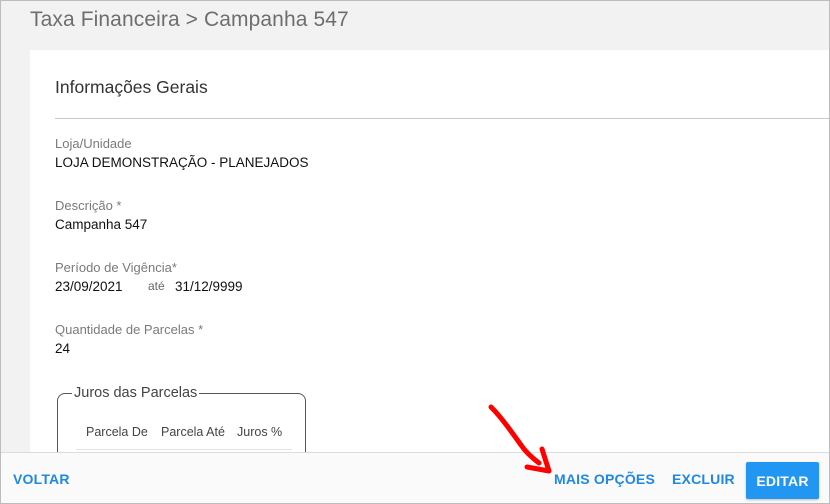 This screenshot has width=830, height=504. I want to click on descricao-value: Campanha 547, so click(101, 224).